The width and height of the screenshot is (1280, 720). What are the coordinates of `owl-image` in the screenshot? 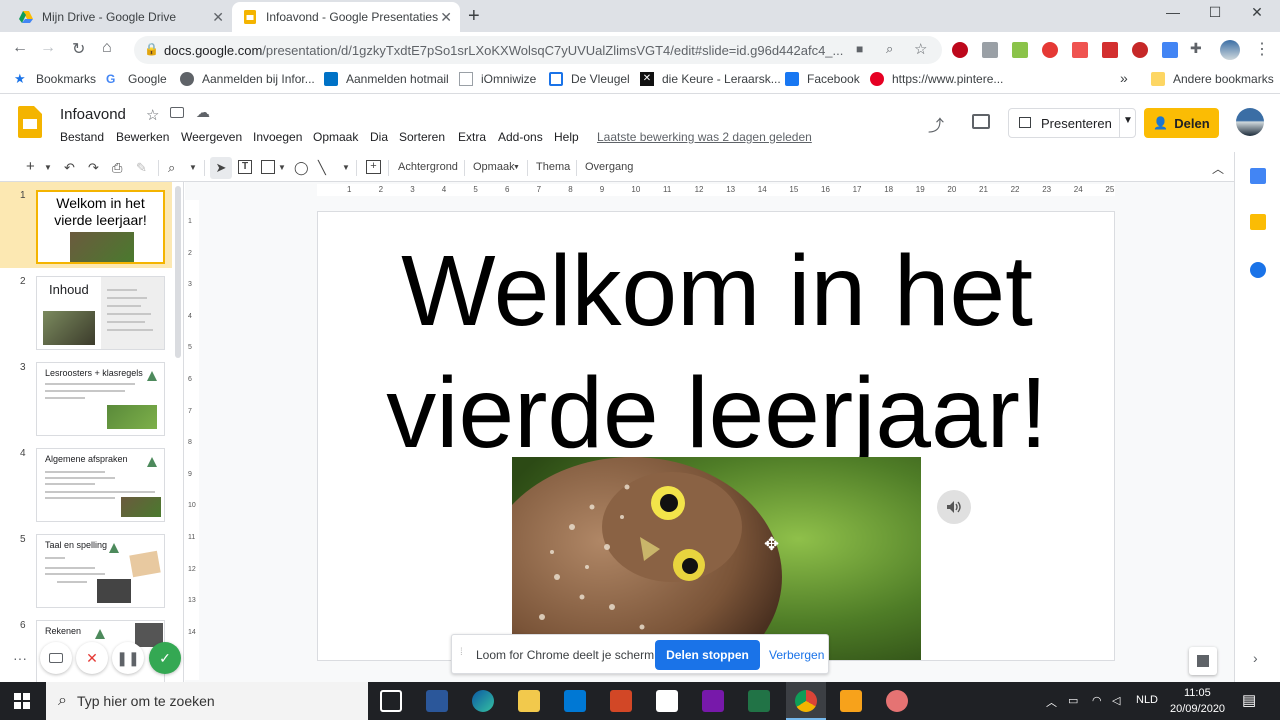 It's located at (716, 558).